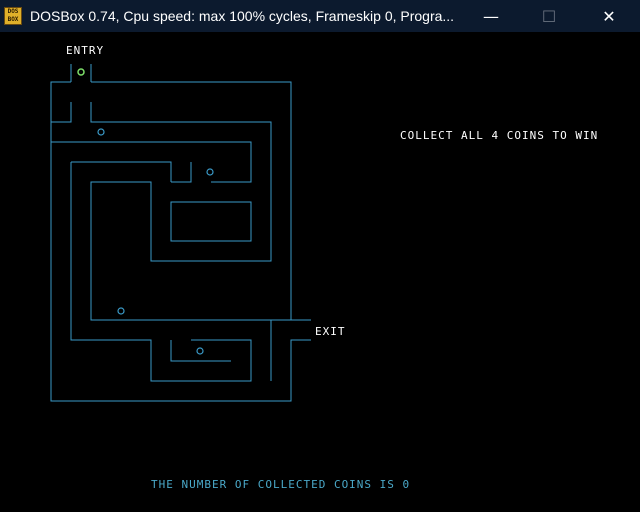 The width and height of the screenshot is (640, 512). I want to click on minimize-button: —, so click(491, 16).